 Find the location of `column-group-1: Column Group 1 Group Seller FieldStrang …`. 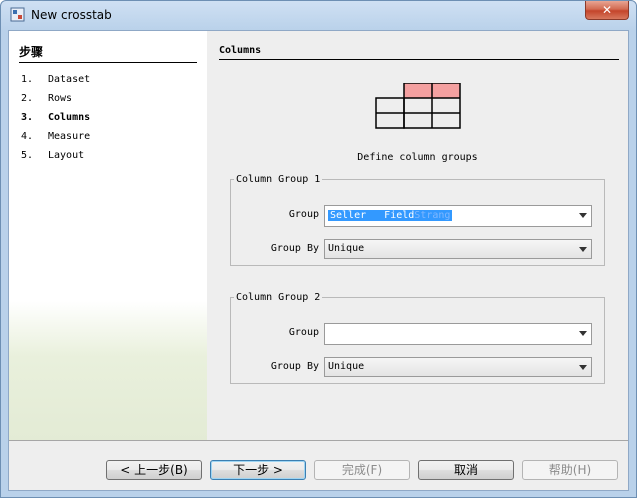

column-group-1: Column Group 1 Group Seller FieldStrang … is located at coordinates (417, 220).